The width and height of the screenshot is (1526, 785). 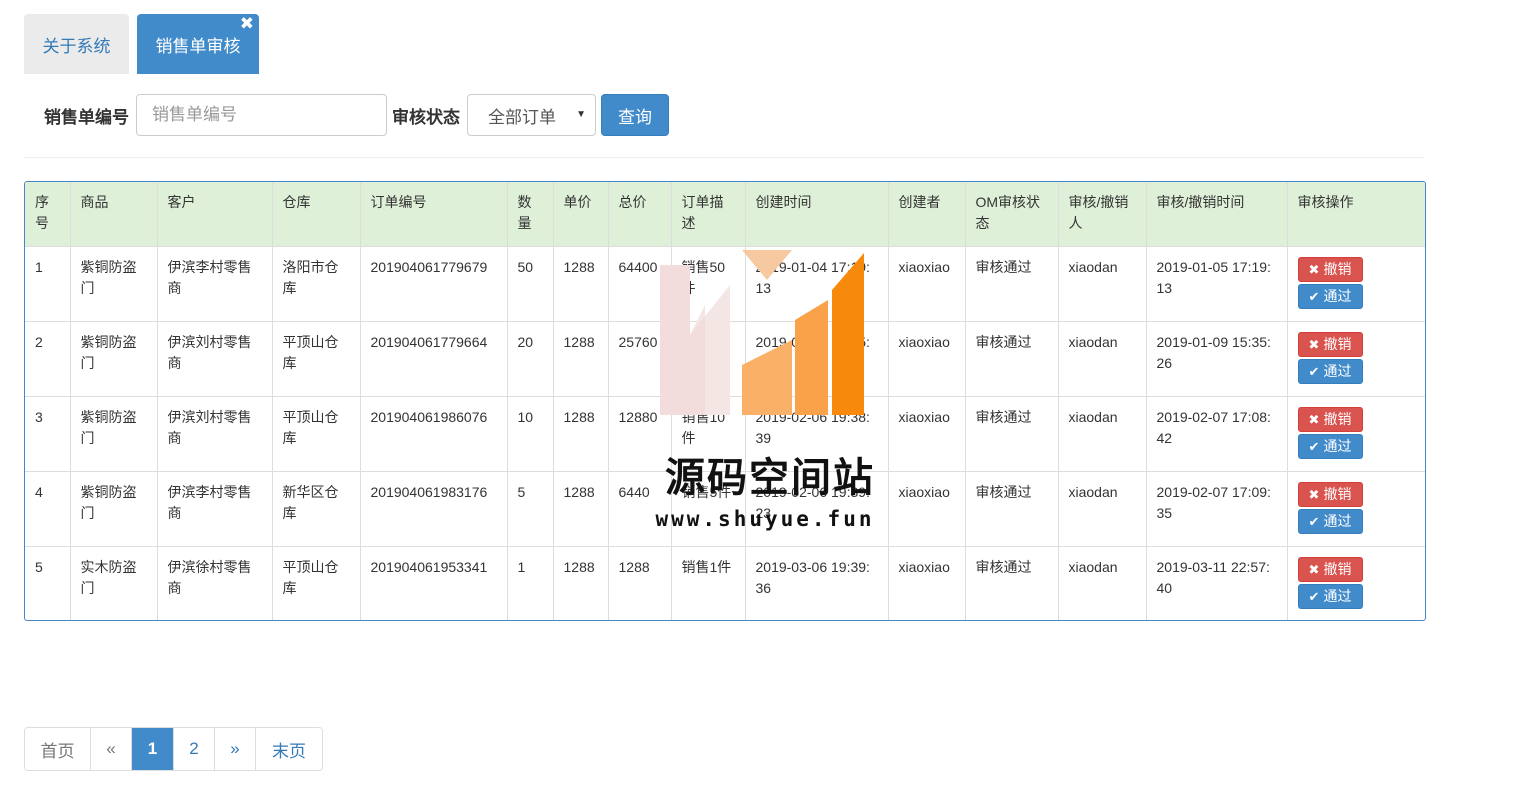 I want to click on query-button: 查询, so click(x=635, y=115).